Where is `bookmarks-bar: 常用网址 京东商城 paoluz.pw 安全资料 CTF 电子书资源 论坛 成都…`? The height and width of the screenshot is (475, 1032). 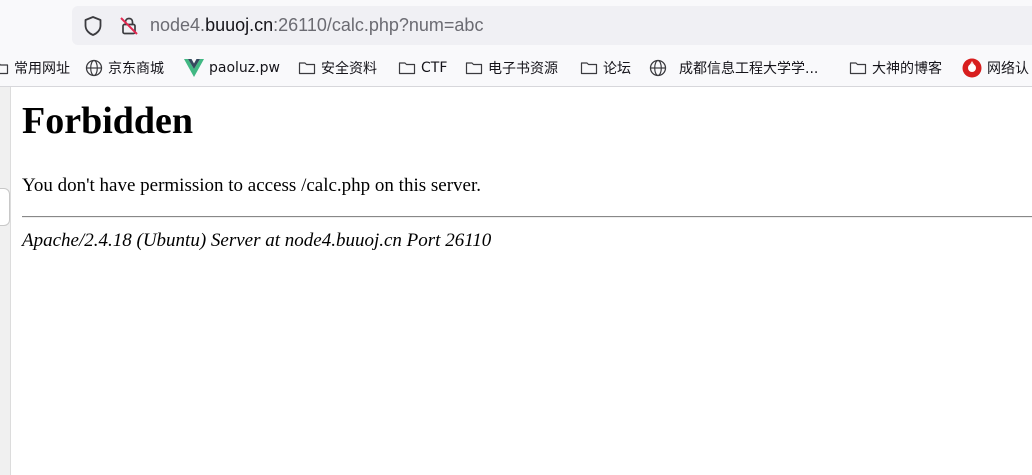 bookmarks-bar: 常用网址 京东商城 paoluz.pw 安全资料 CTF 电子书资源 论坛 成都… is located at coordinates (516, 68).